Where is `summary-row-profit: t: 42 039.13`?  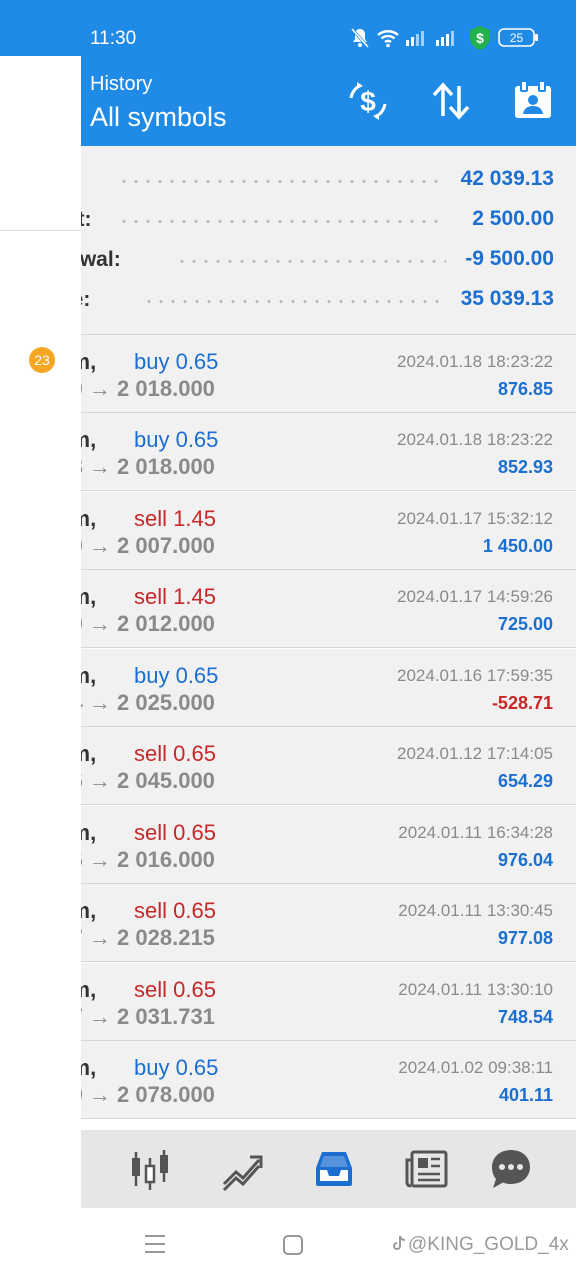
summary-row-profit: t: 42 039.13 is located at coordinates (288, 180).